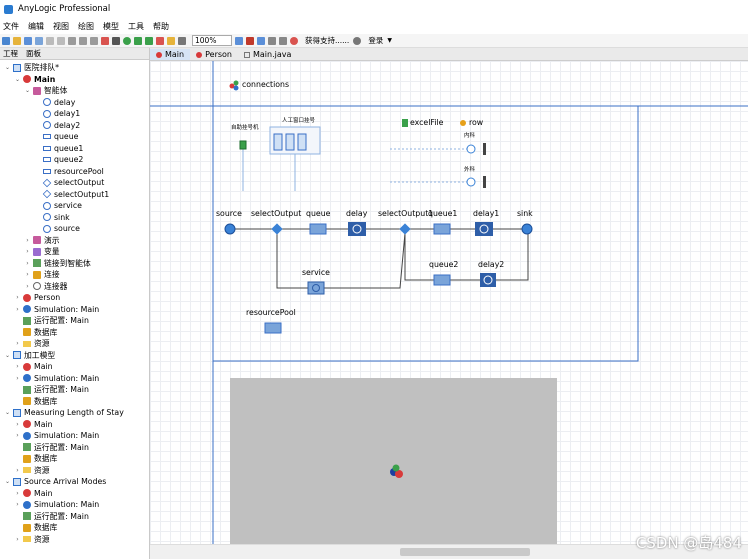 This screenshot has width=748, height=559. What do you see at coordinates (74, 356) in the screenshot?
I see `tree-item: ⌄ 加工模型` at bounding box center [74, 356].